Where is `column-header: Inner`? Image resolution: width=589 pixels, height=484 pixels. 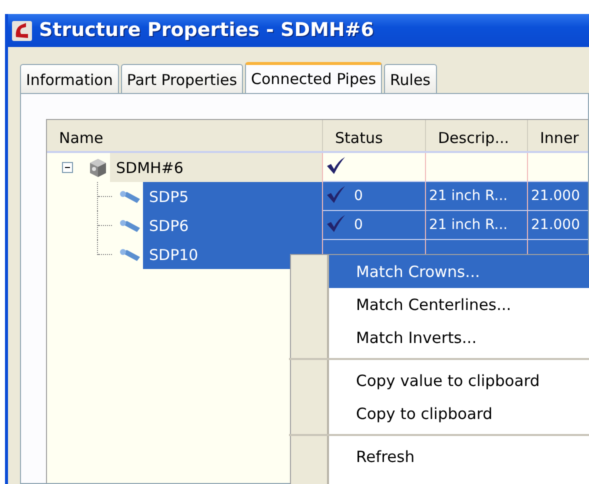
column-header: Inner is located at coordinates (558, 136).